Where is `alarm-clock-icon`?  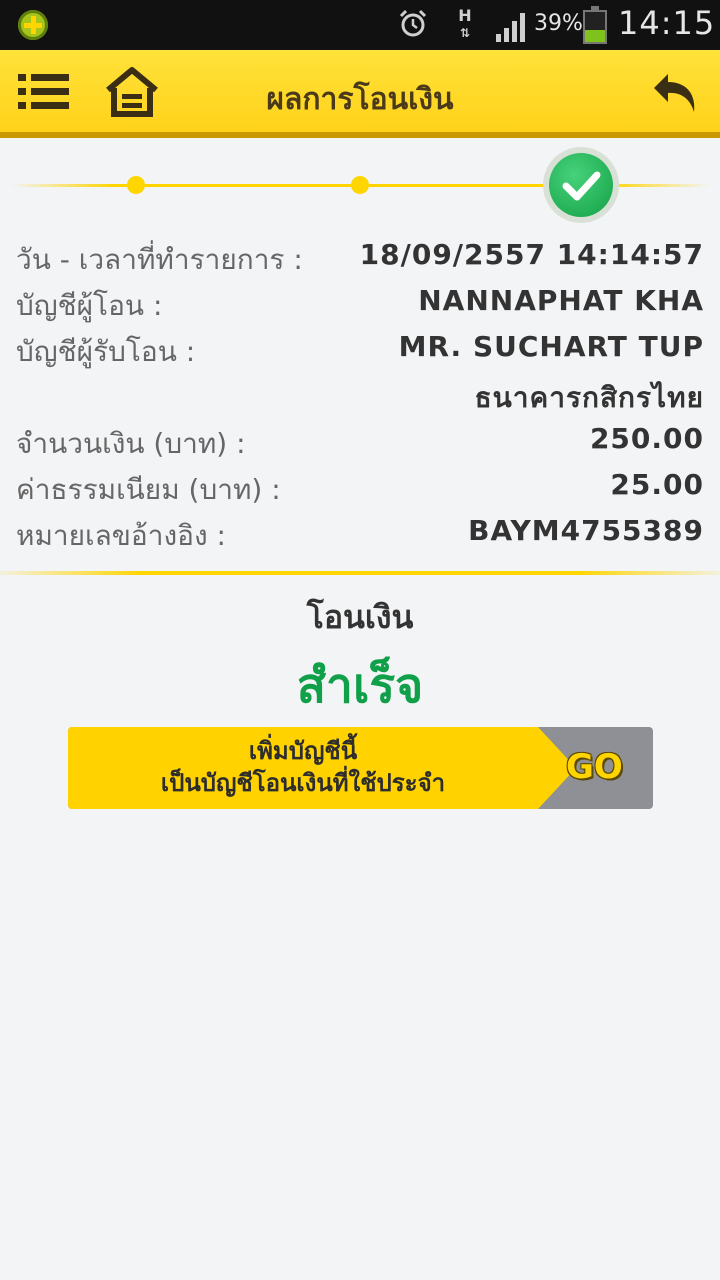 alarm-clock-icon is located at coordinates (413, 23).